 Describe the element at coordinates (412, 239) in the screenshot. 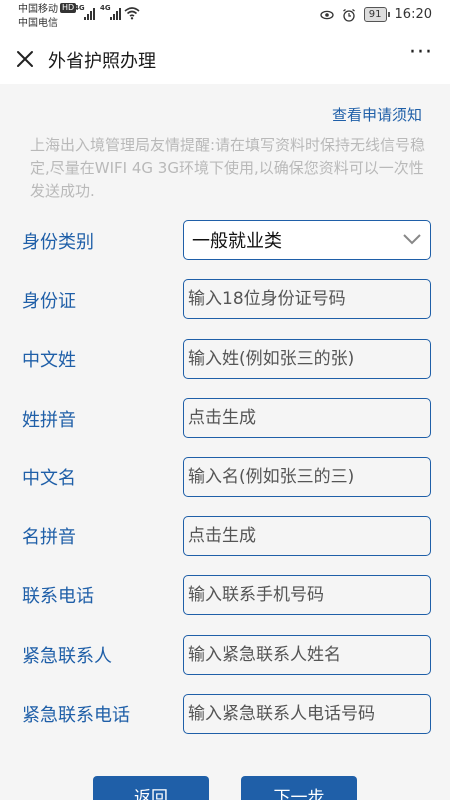

I see `chevron-down-icon` at that location.